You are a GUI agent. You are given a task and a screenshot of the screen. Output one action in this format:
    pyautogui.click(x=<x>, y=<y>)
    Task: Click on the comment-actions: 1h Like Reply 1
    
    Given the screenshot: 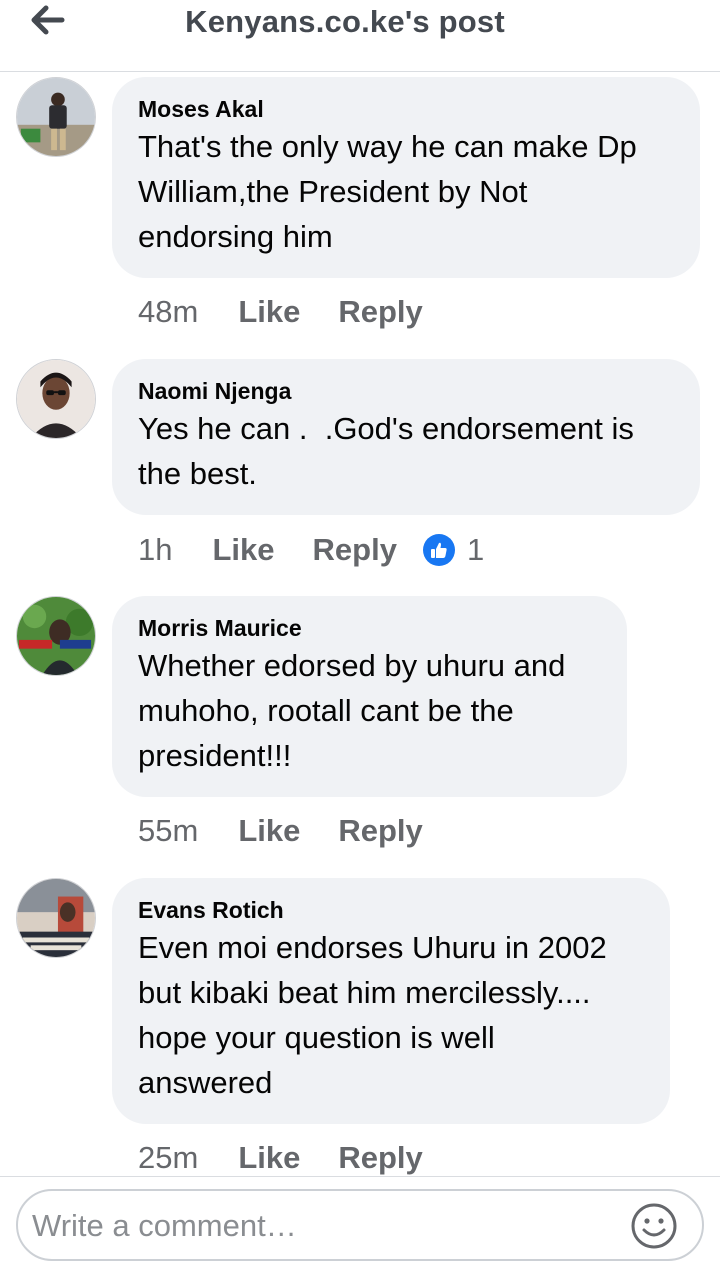 What is the action you would take?
    pyautogui.click(x=311, y=550)
    